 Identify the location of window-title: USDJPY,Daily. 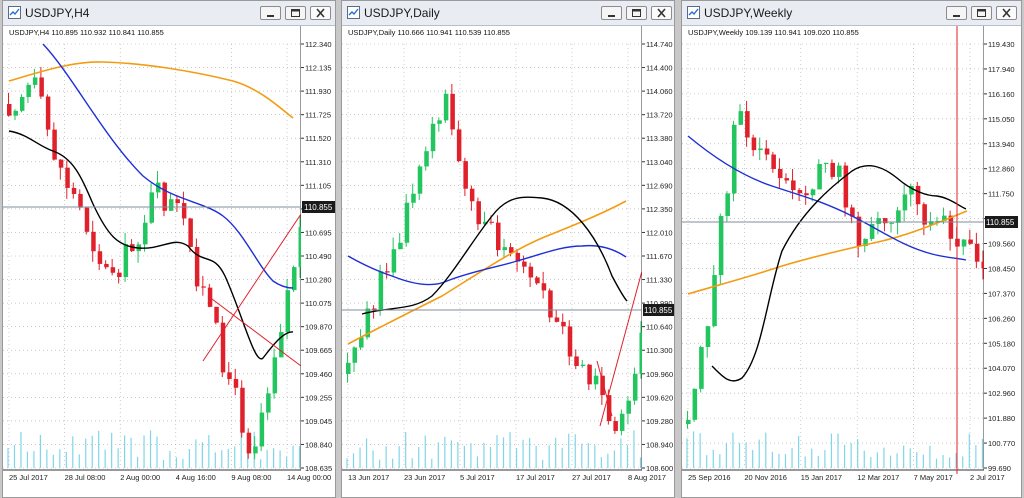
(402, 13).